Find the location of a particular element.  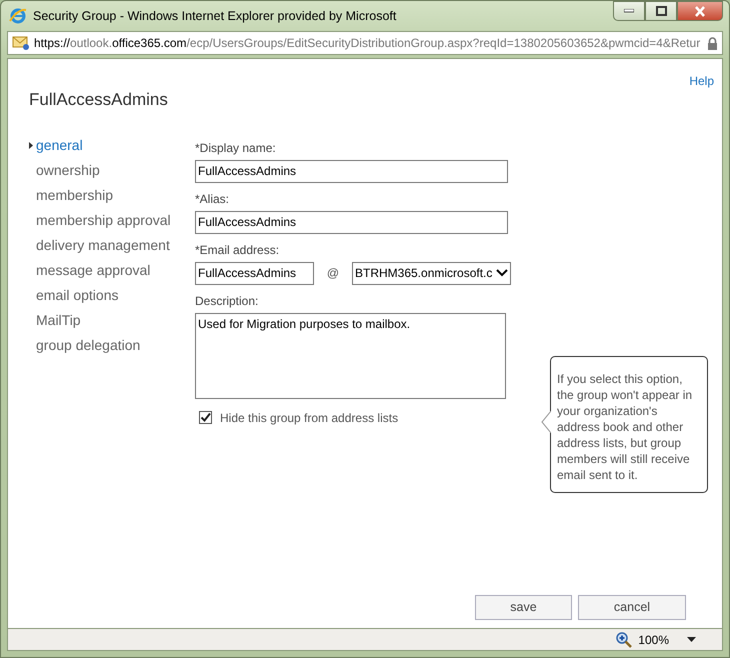

hide-checkbox is located at coordinates (205, 417).